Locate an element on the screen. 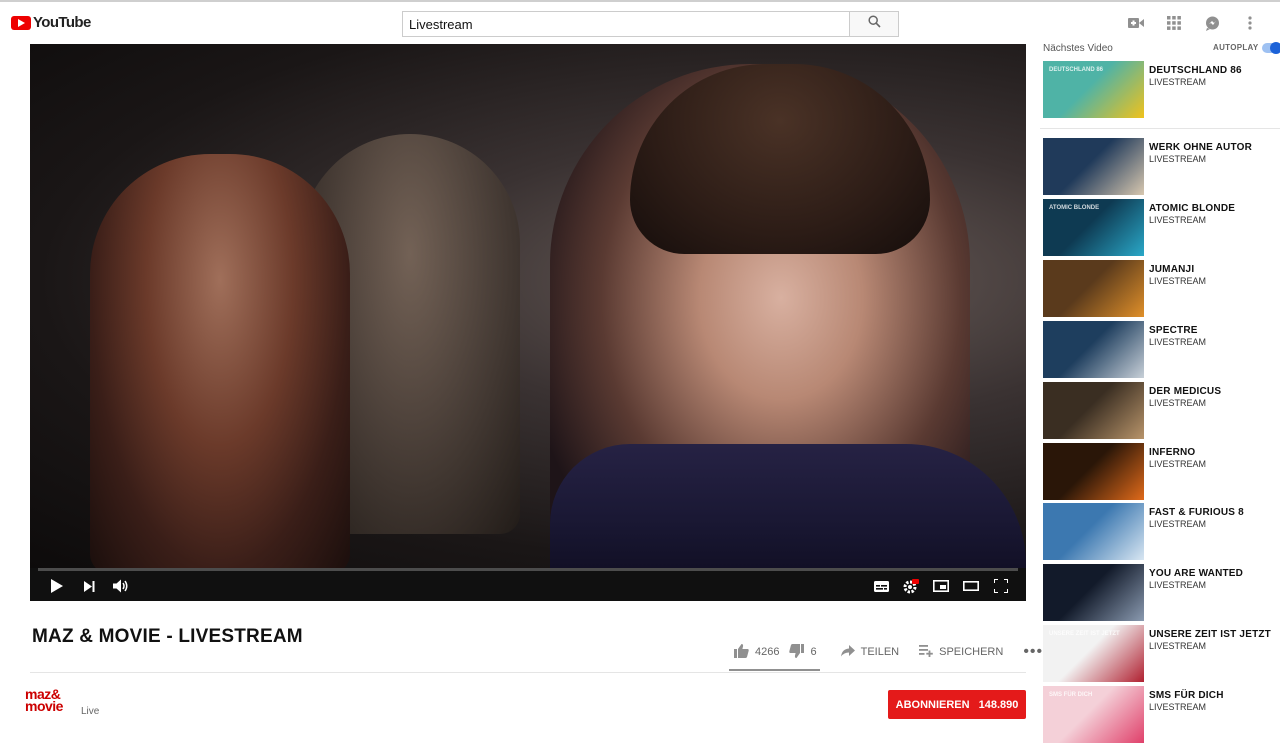  masthead: YouTube is located at coordinates (640, 22).